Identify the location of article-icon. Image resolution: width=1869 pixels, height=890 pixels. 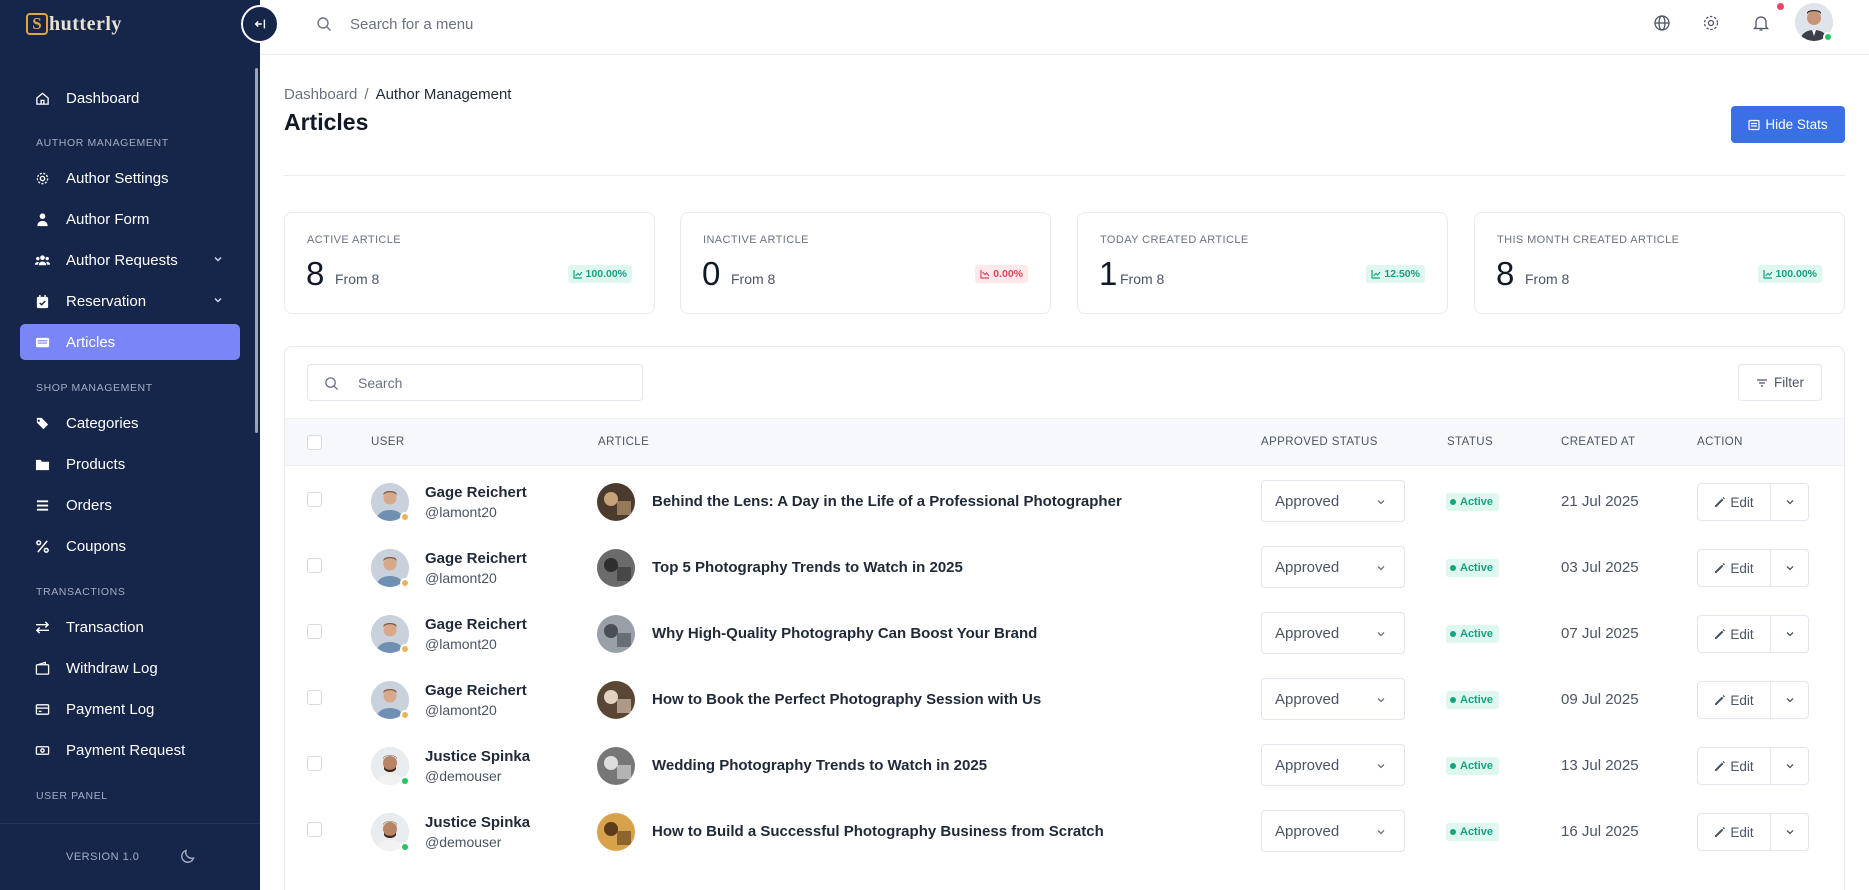
(42, 342).